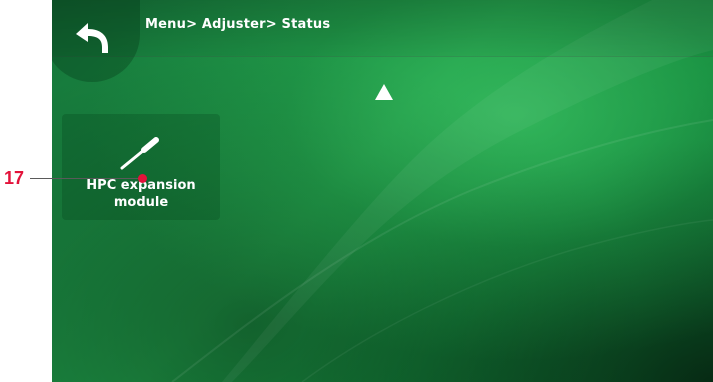 This screenshot has height=382, width=713. What do you see at coordinates (384, 92) in the screenshot?
I see `scroll-up-button` at bounding box center [384, 92].